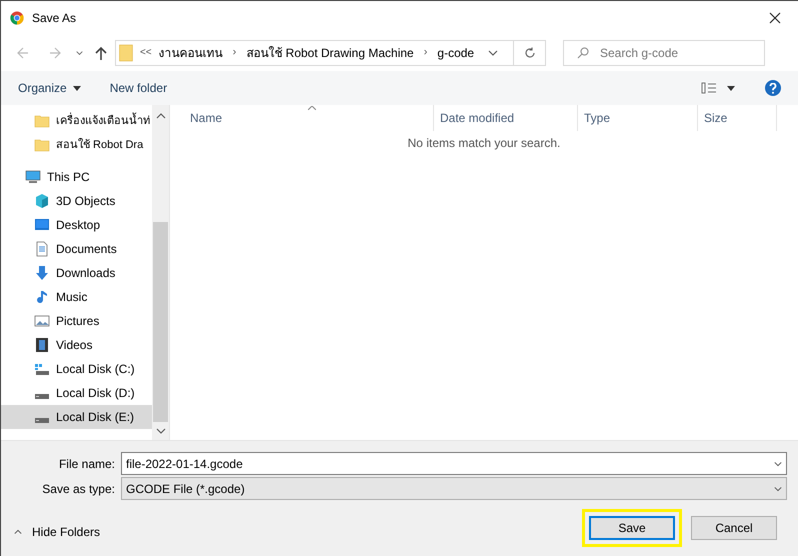 This screenshot has width=798, height=556. I want to click on scroll-up-icon, so click(161, 116).